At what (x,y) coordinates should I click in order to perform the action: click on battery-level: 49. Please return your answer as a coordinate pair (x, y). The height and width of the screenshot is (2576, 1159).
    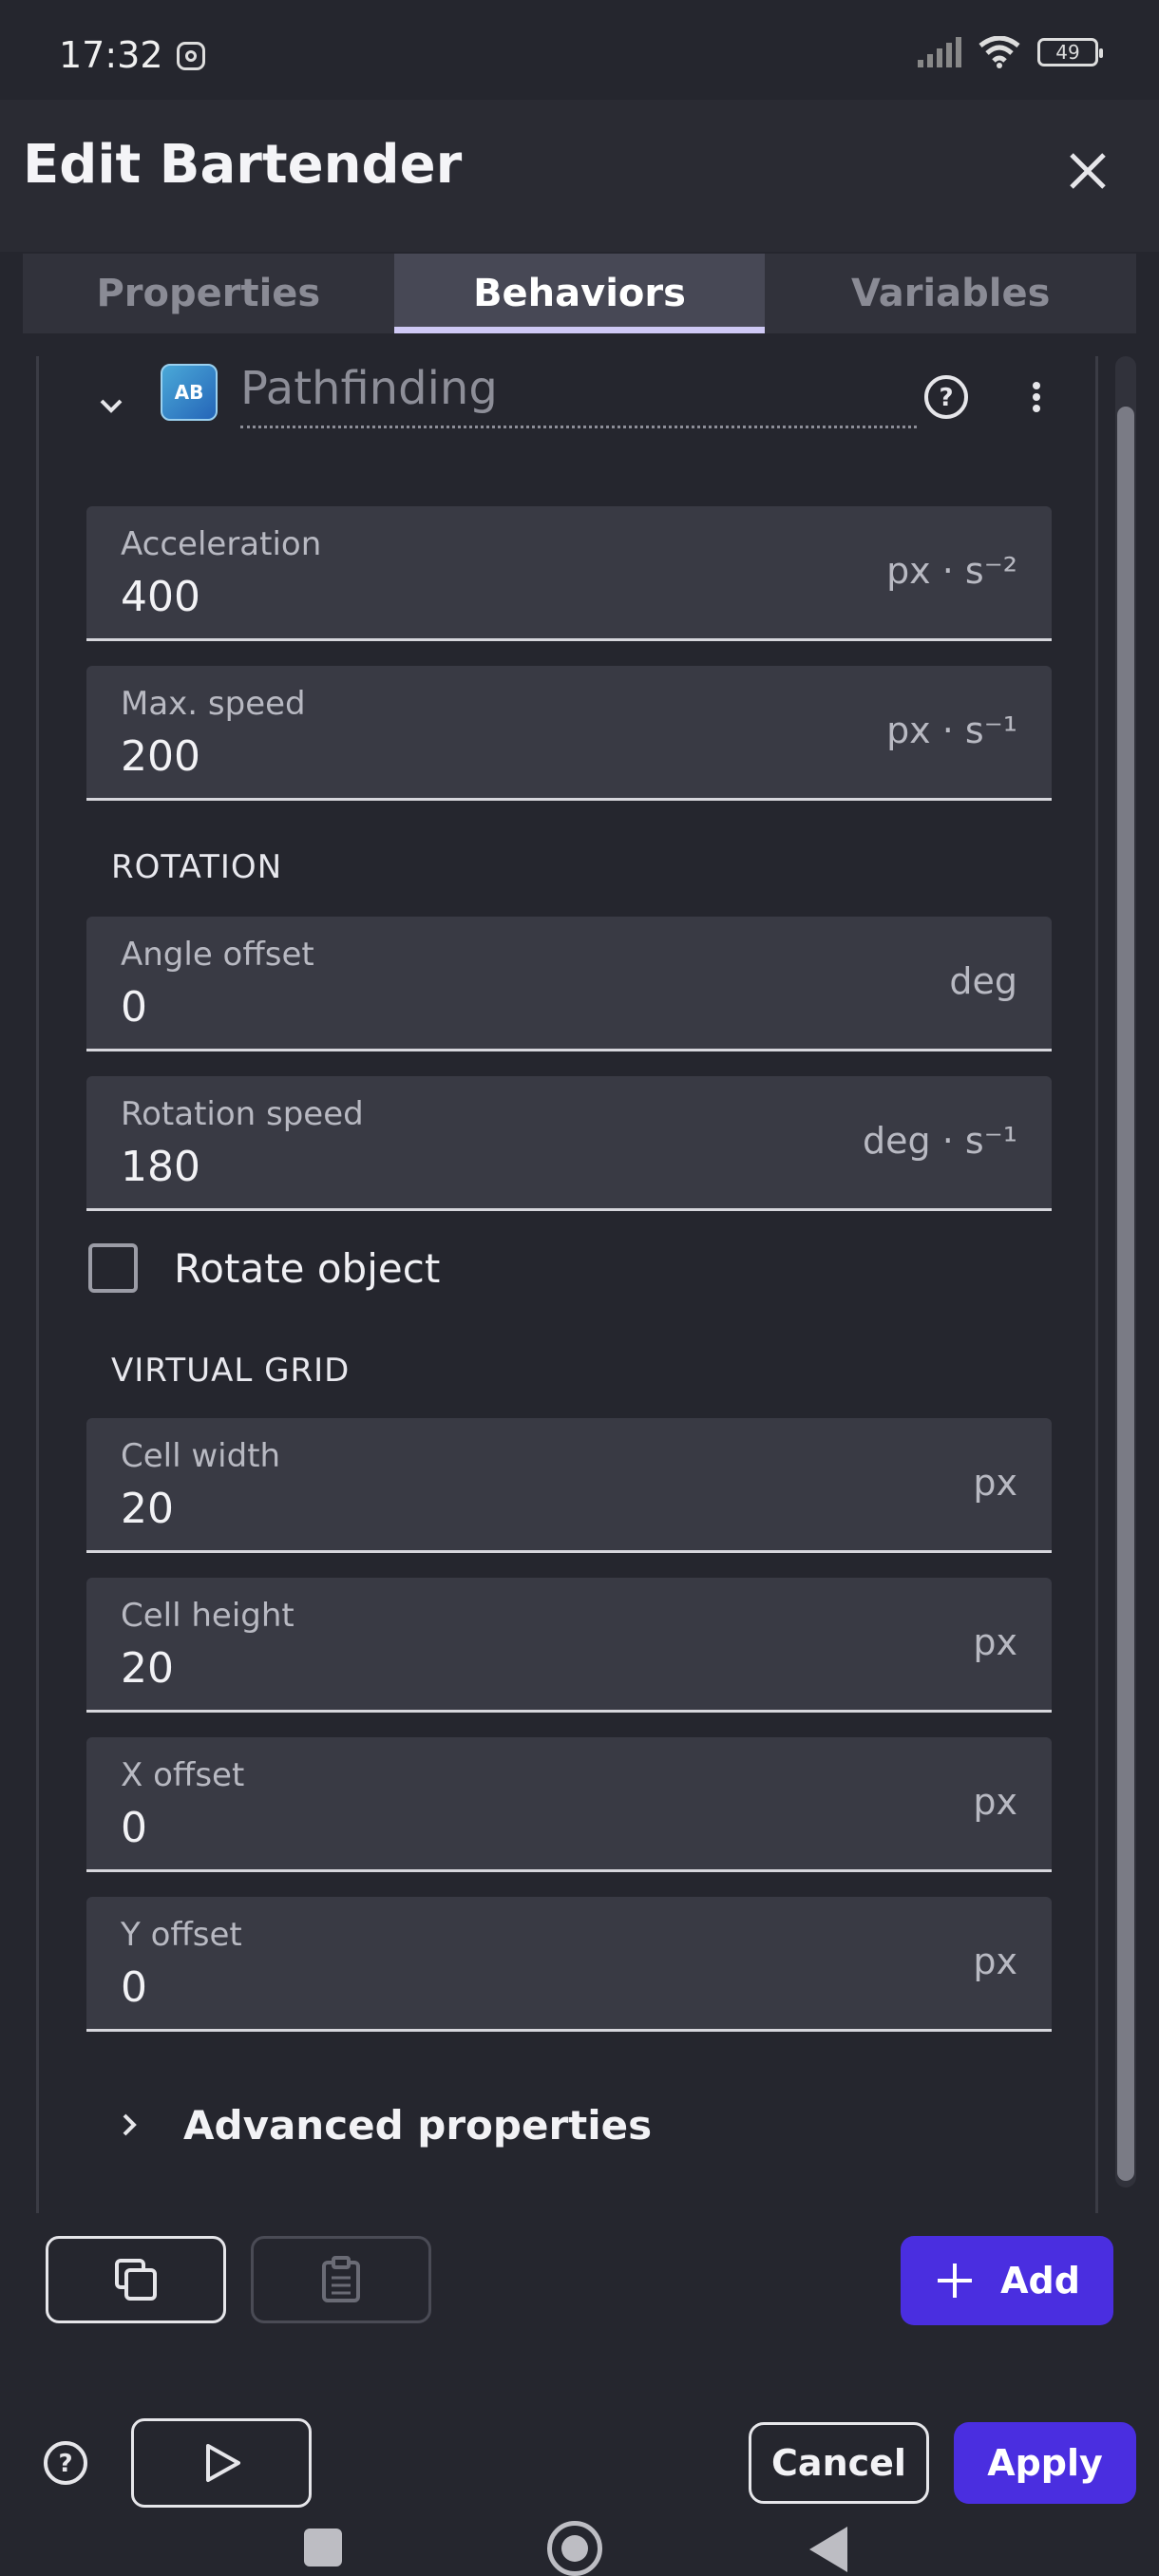
    Looking at the image, I should click on (1067, 52).